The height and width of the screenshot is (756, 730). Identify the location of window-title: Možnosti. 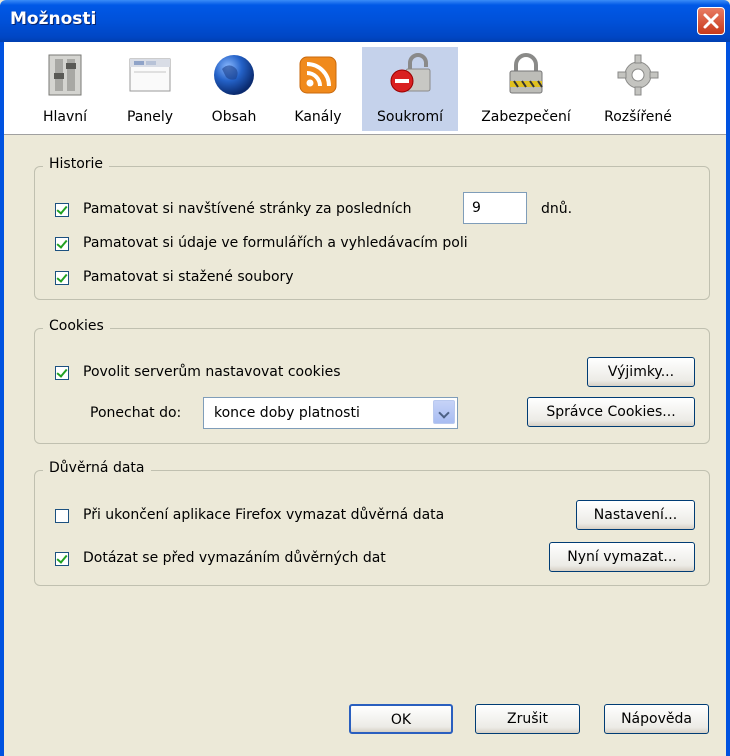
(53, 19).